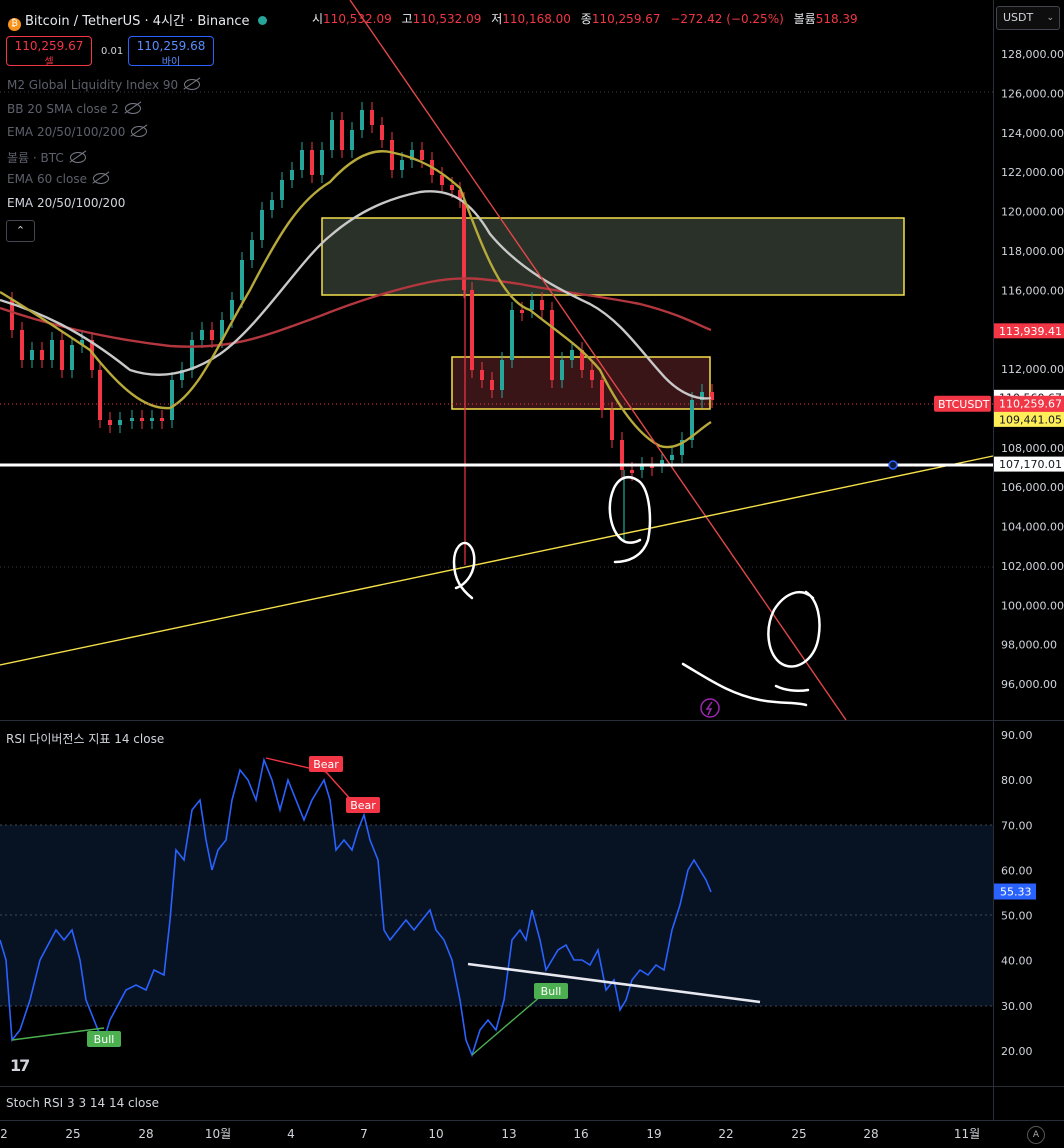 This screenshot has width=1064, height=1148. Describe the element at coordinates (508, 1134) in the screenshot. I see `time-tick: 13` at that location.